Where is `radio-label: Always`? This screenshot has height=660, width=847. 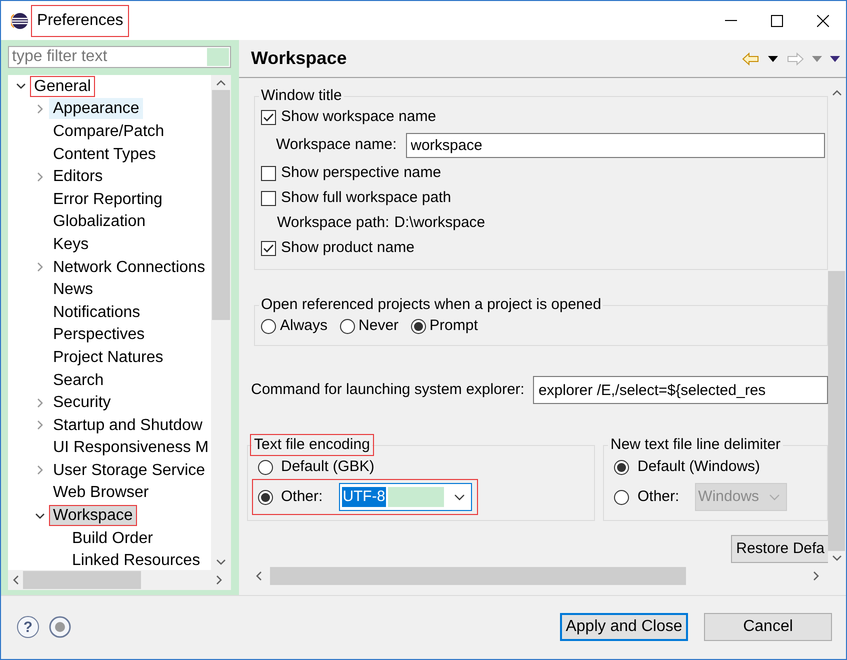
radio-label: Always is located at coordinates (304, 326).